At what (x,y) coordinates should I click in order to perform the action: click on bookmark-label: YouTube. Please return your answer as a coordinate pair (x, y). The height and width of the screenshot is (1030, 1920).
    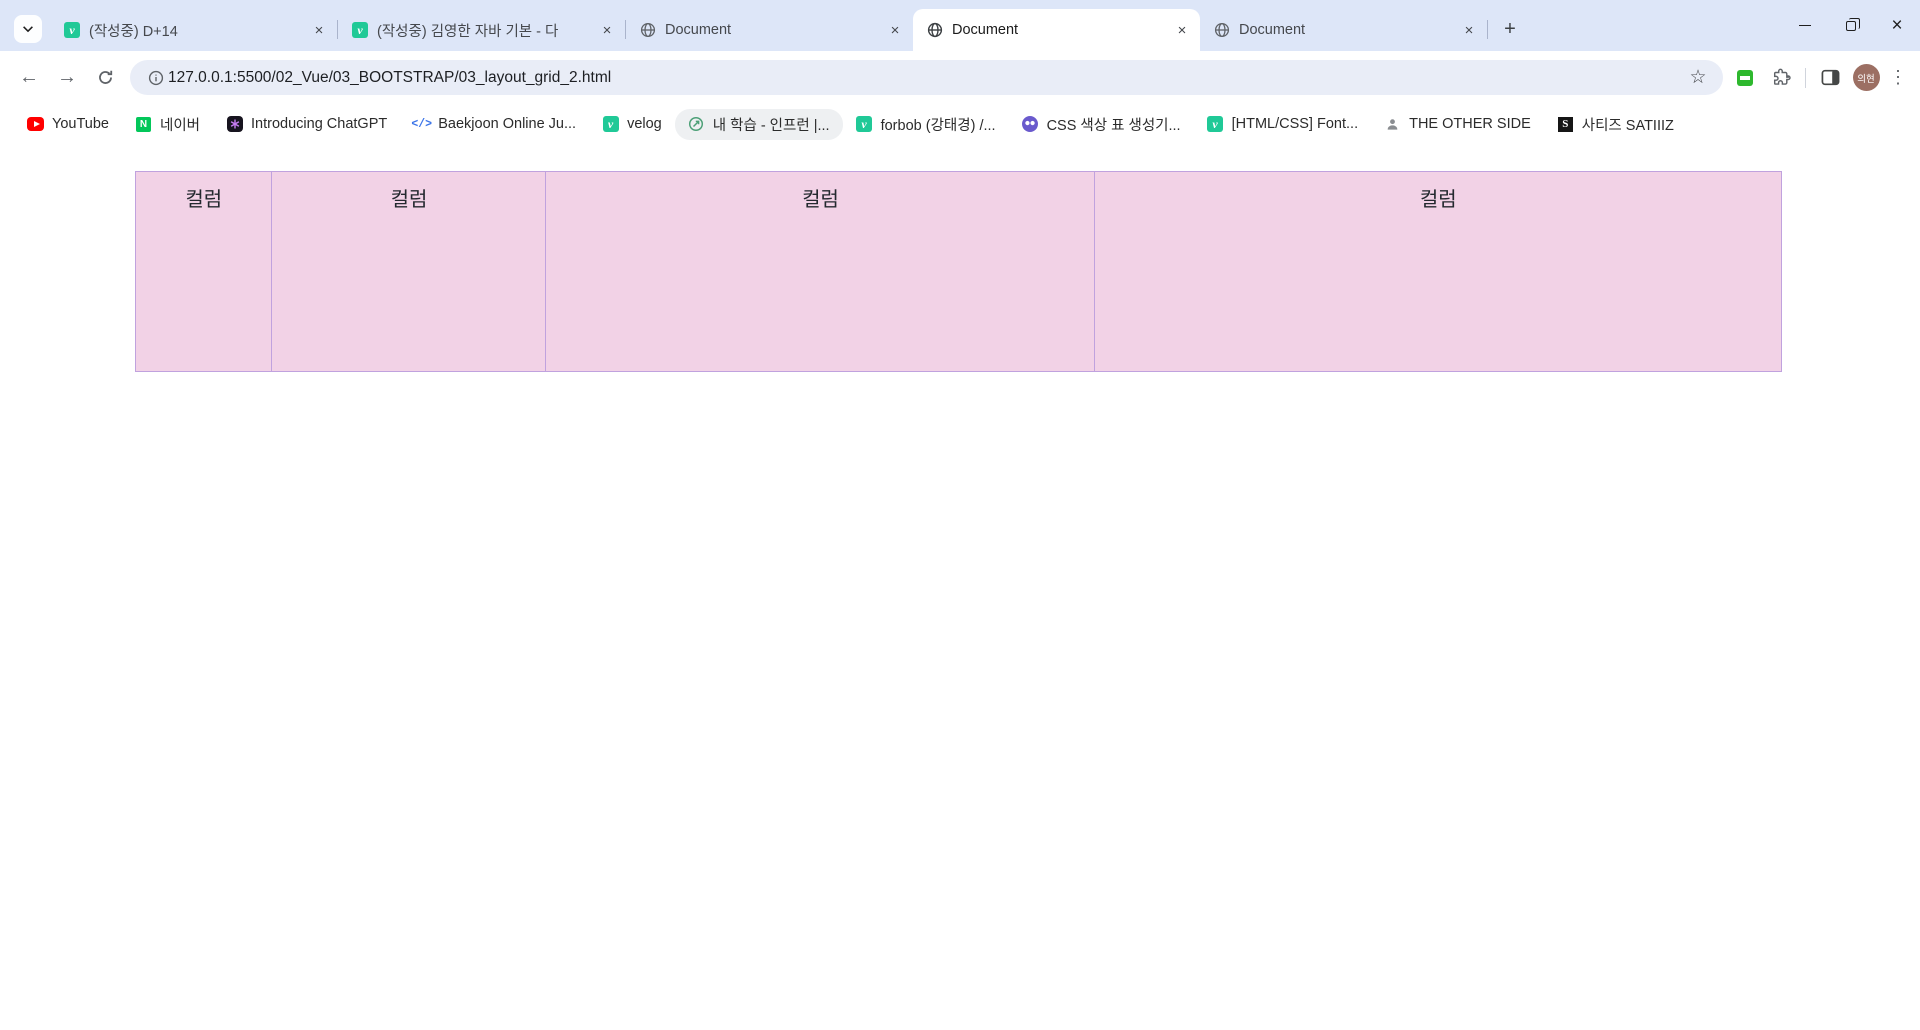
    Looking at the image, I should click on (80, 124).